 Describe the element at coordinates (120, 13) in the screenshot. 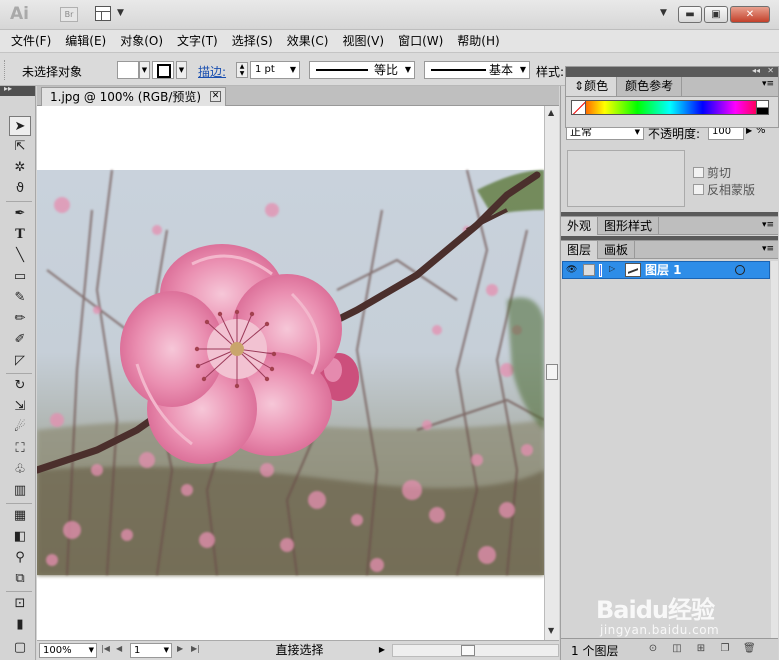

I see `arrange-dropdown-icon: ▼` at that location.